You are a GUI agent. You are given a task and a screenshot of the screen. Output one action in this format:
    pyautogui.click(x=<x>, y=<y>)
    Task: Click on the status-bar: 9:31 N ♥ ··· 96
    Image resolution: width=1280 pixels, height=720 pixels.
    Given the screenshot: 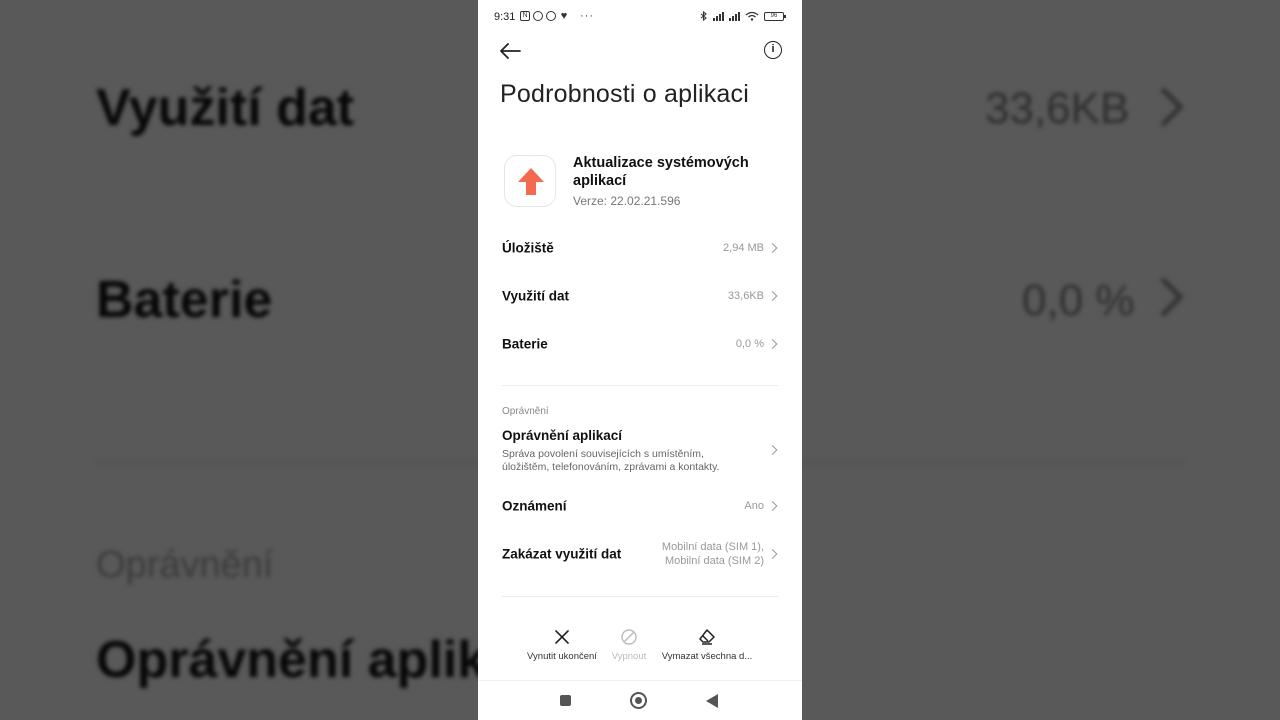 What is the action you would take?
    pyautogui.click(x=640, y=17)
    